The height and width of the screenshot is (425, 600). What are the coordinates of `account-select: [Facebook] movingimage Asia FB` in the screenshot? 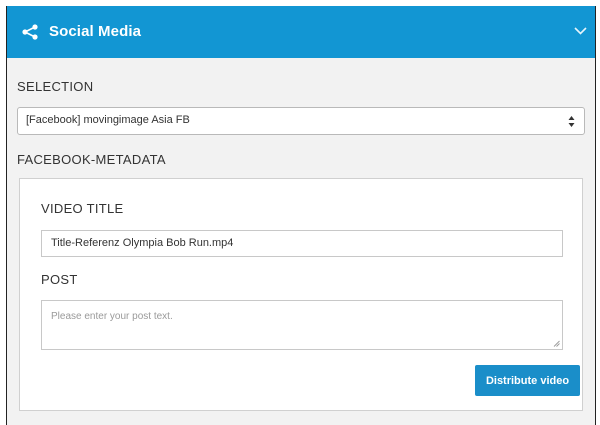 It's located at (301, 121).